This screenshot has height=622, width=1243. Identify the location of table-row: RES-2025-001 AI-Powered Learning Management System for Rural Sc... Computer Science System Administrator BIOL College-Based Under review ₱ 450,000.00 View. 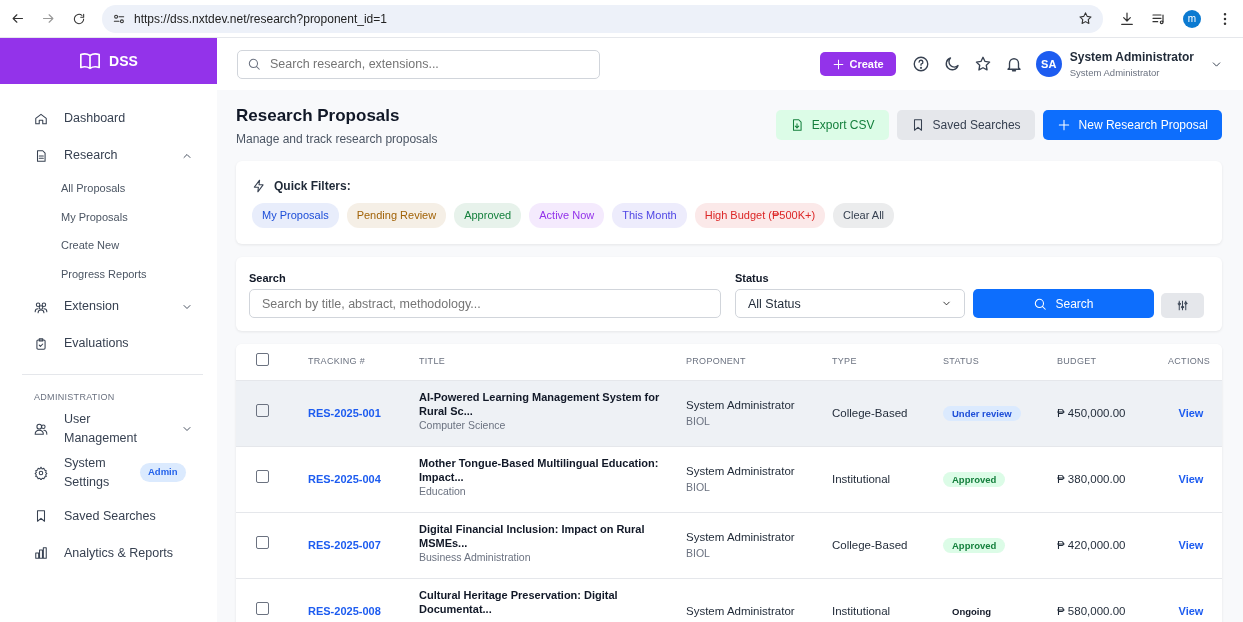
(729, 413).